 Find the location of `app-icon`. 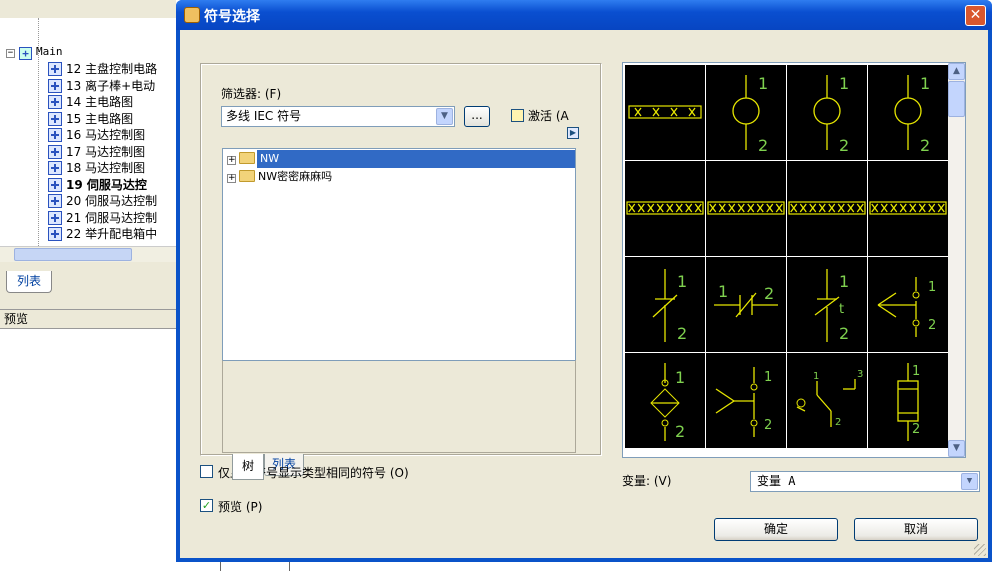

app-icon is located at coordinates (192, 15).